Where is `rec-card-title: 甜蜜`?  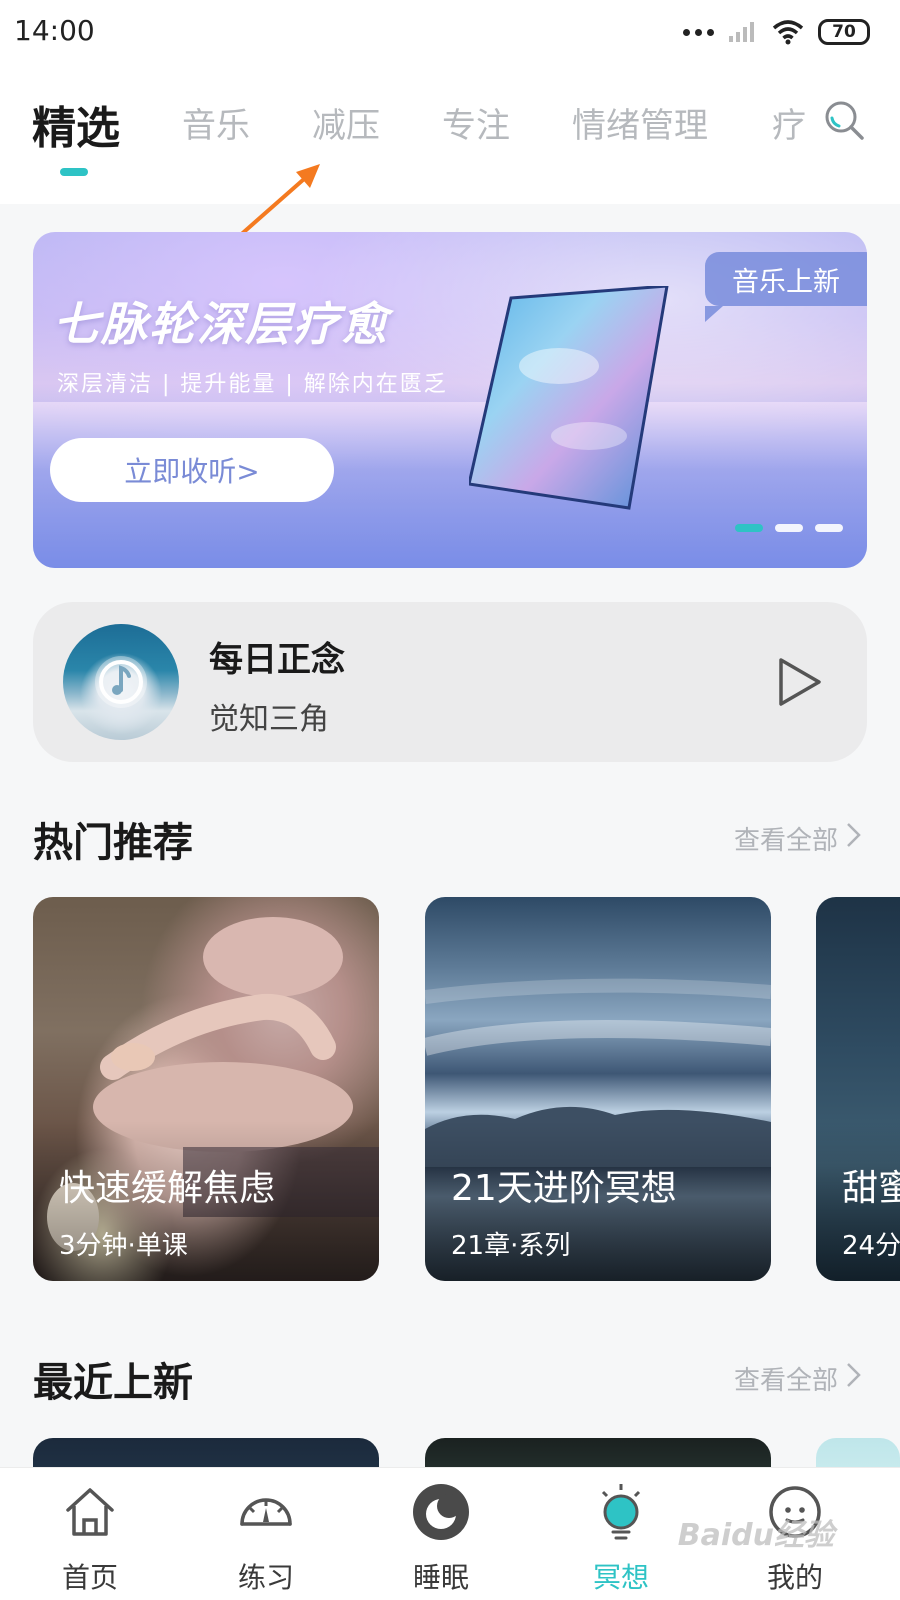
rec-card-title: 甜蜜 is located at coordinates (871, 1188).